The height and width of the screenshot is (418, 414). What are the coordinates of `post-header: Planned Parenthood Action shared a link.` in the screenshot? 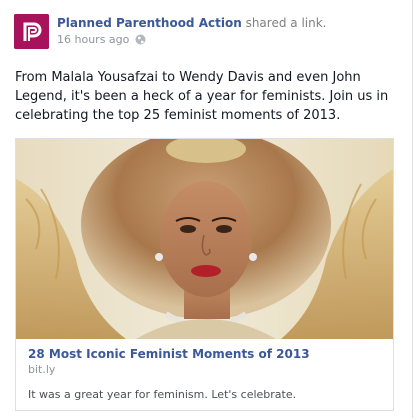 It's located at (191, 23).